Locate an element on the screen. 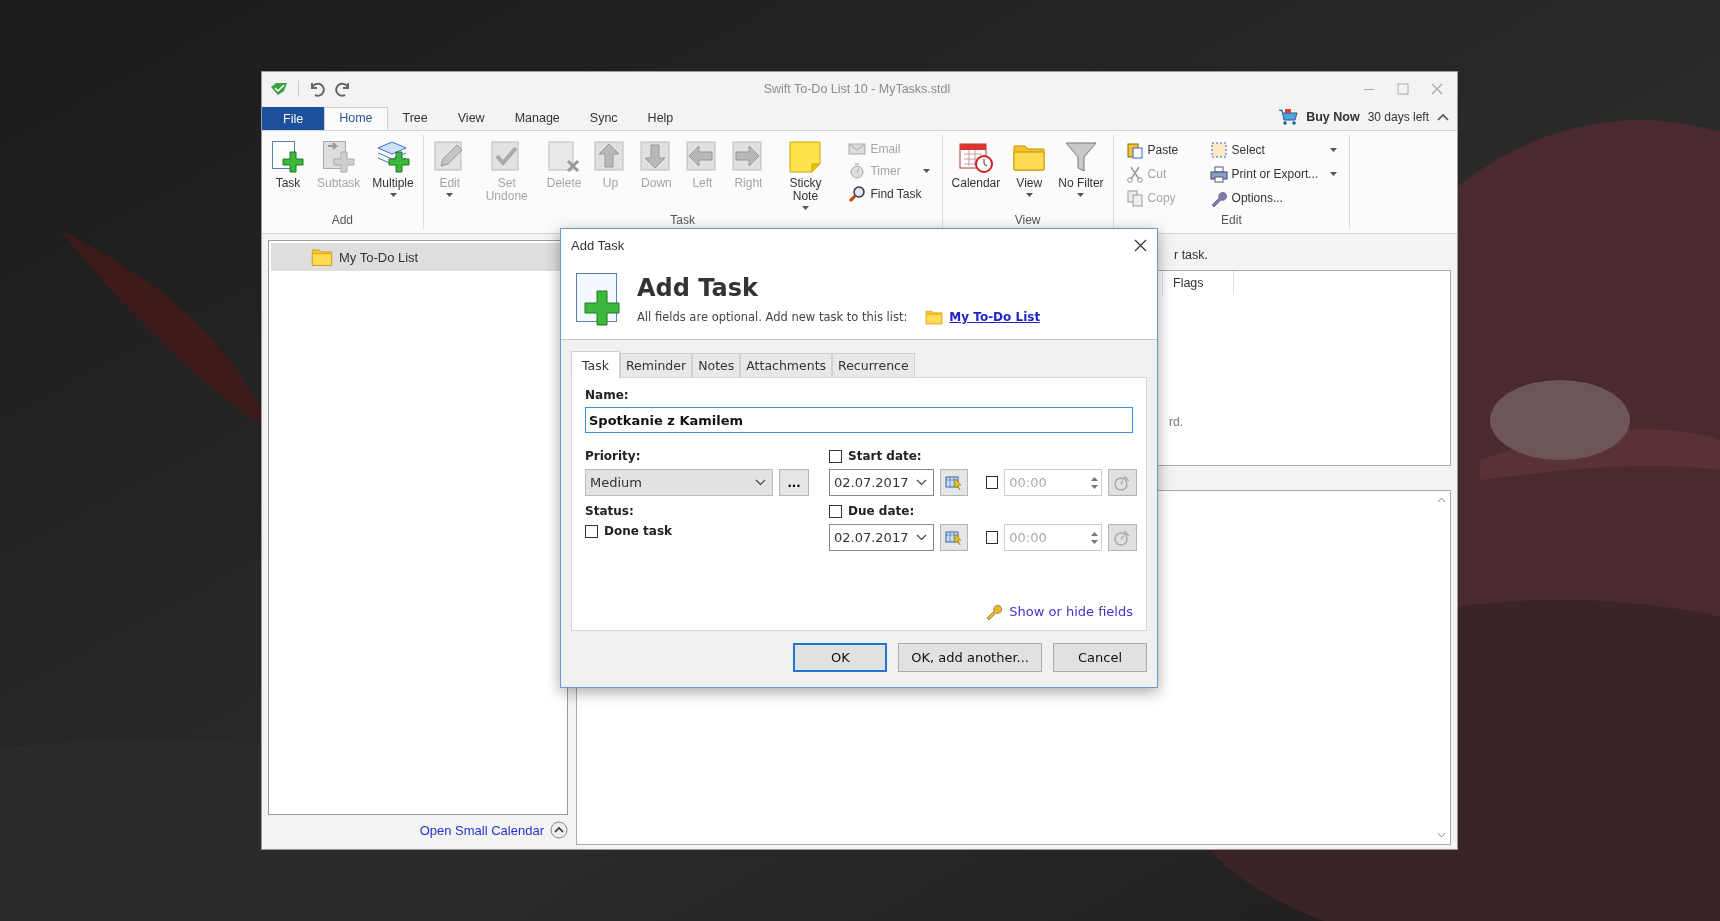 The image size is (1720, 921). undo-icon is located at coordinates (317, 89).